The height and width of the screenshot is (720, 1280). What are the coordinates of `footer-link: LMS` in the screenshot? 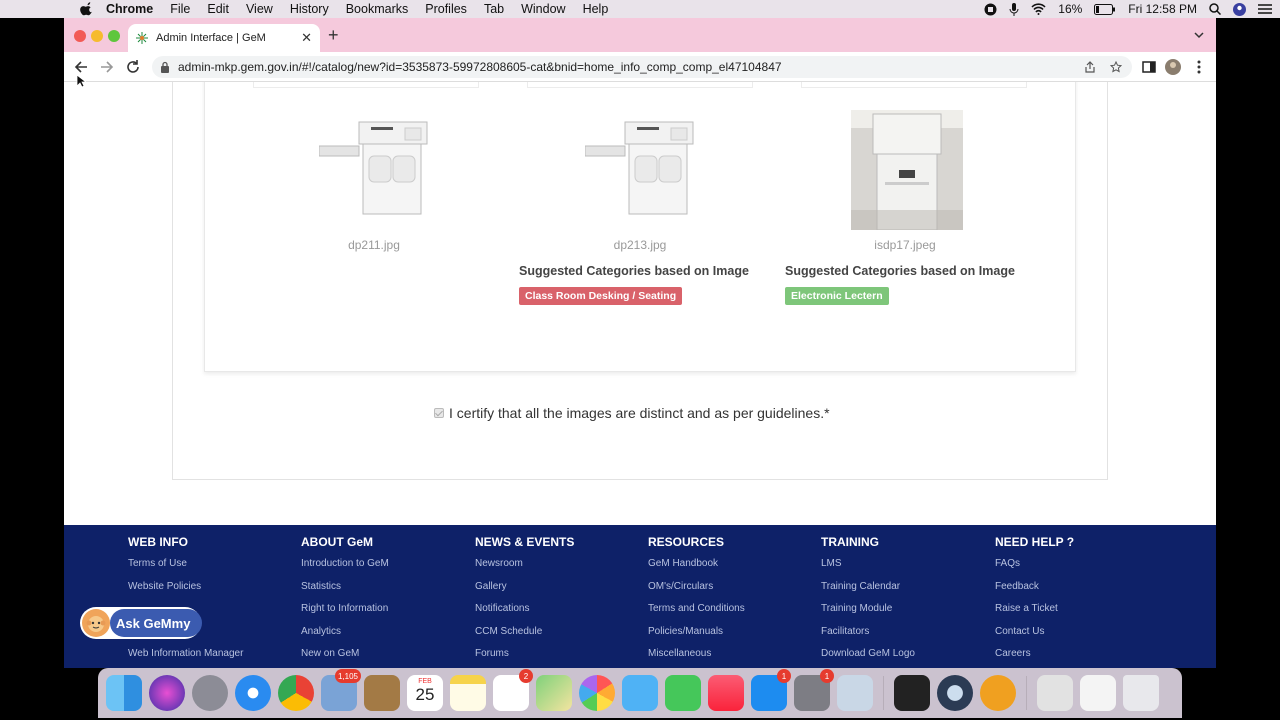 It's located at (868, 568).